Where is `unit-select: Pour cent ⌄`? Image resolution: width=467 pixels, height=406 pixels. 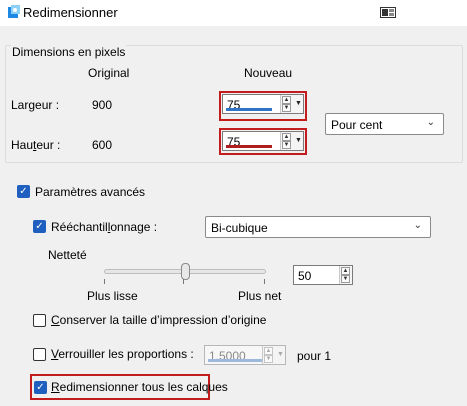
unit-select: Pour cent ⌄ is located at coordinates (384, 124).